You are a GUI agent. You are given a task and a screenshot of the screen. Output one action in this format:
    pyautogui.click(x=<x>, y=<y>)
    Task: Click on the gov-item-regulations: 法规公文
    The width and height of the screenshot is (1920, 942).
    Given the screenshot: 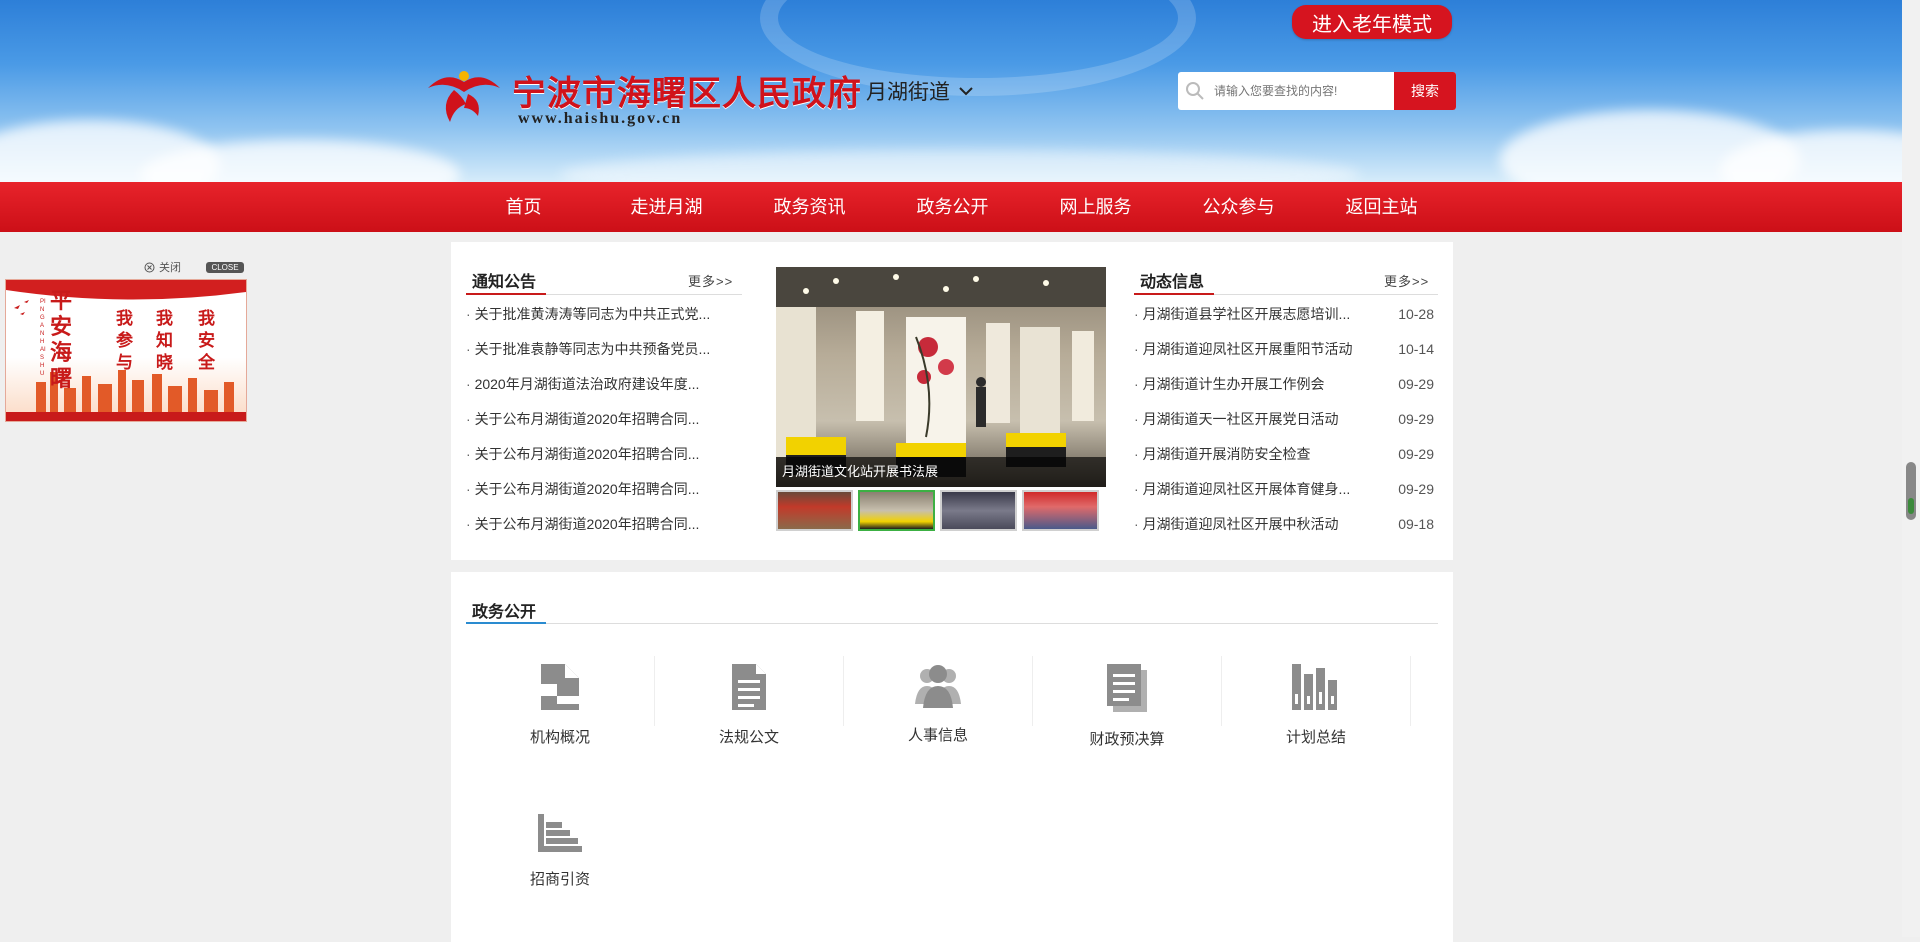 What is the action you would take?
    pyautogui.click(x=749, y=704)
    